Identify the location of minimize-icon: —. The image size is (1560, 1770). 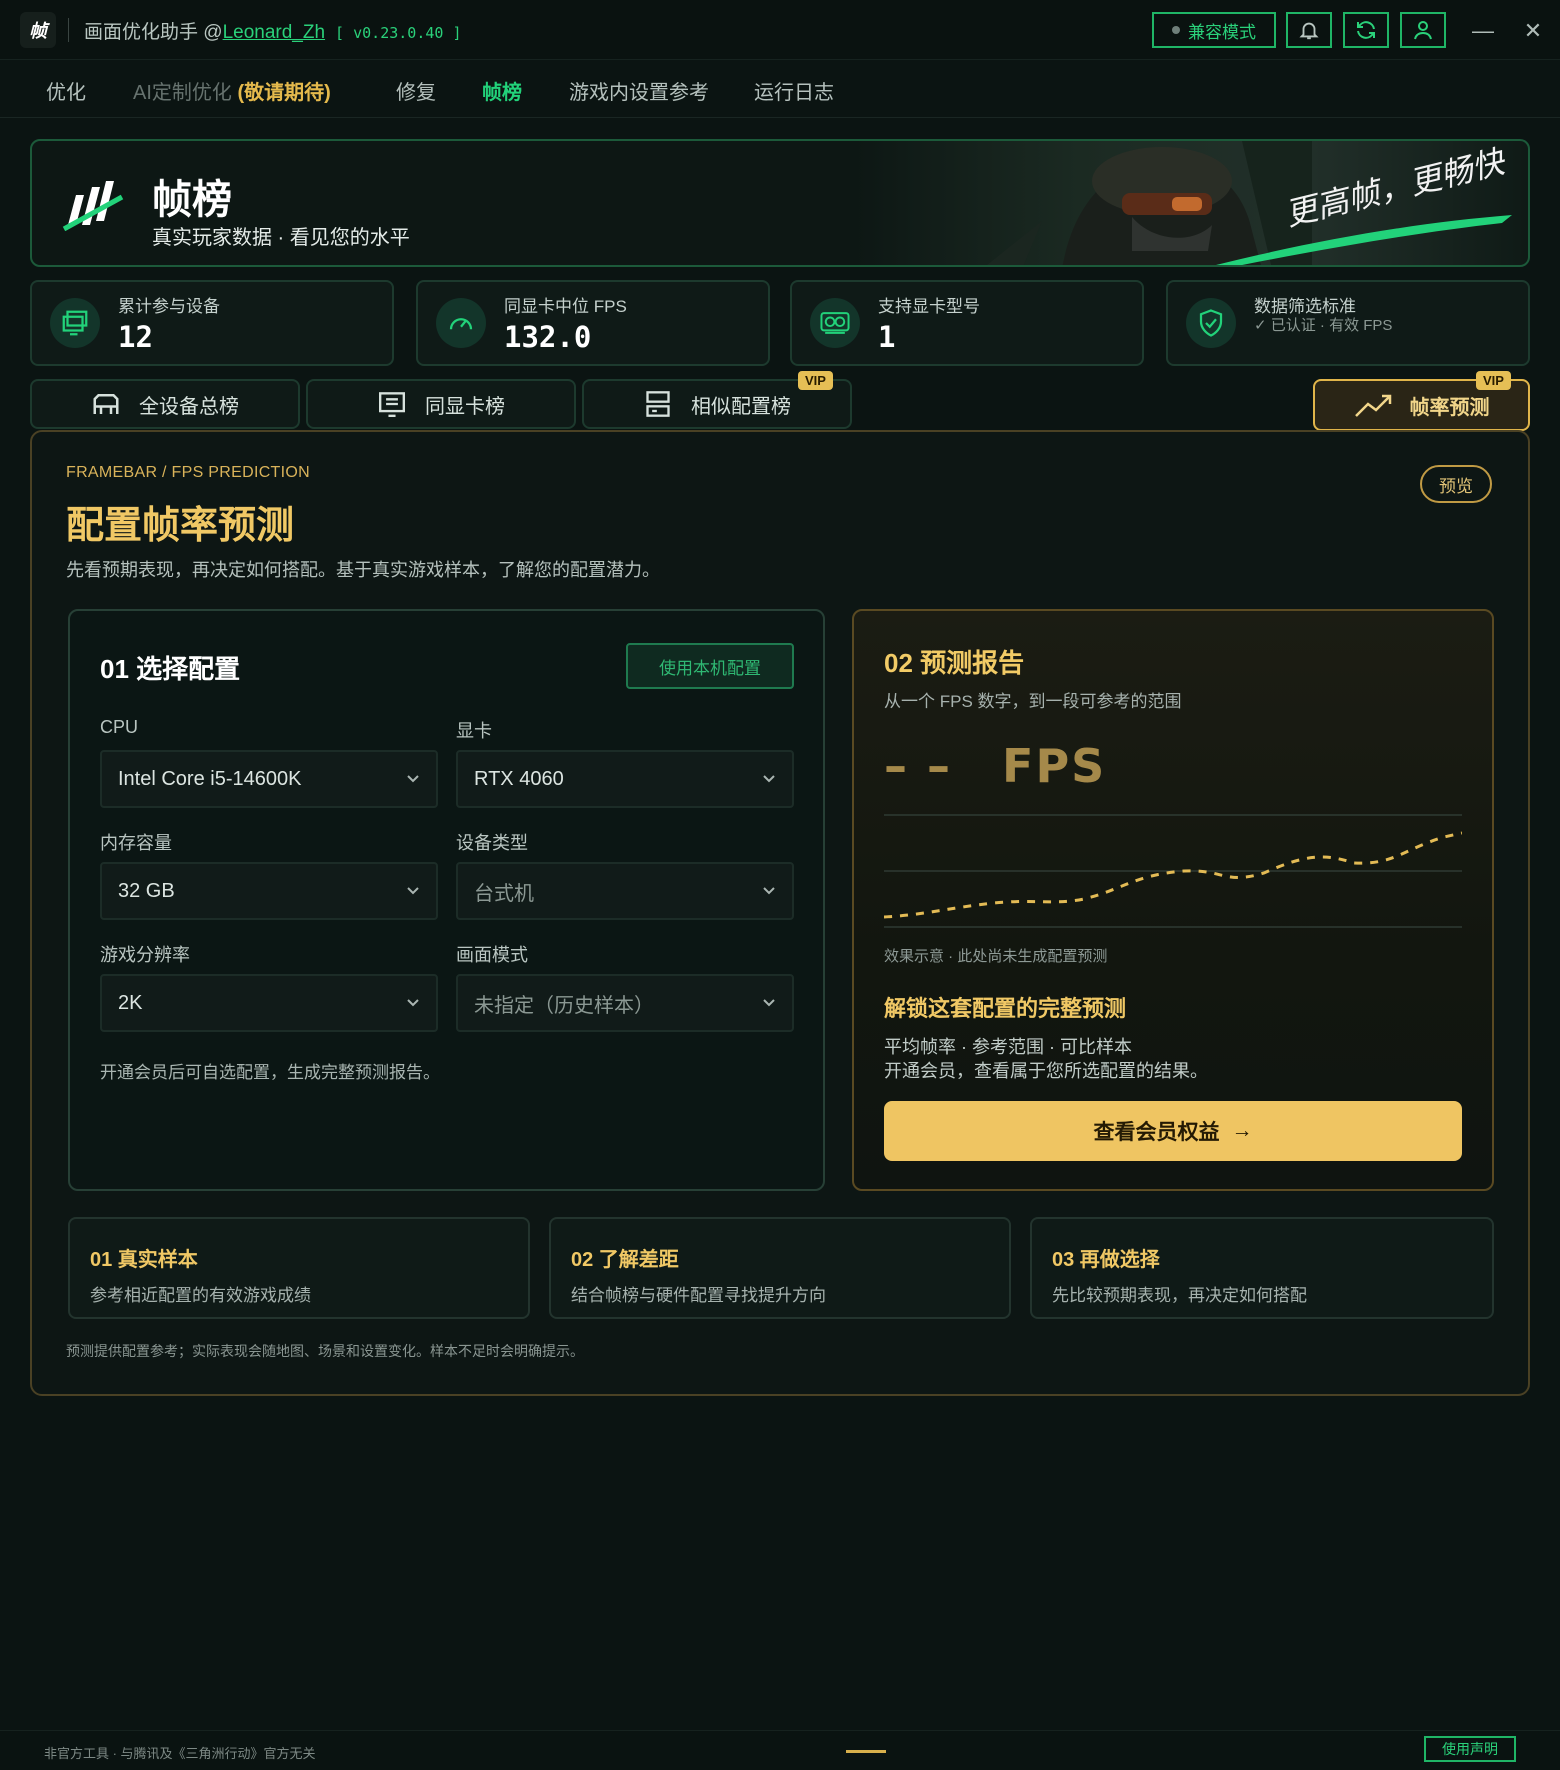
(1483, 30).